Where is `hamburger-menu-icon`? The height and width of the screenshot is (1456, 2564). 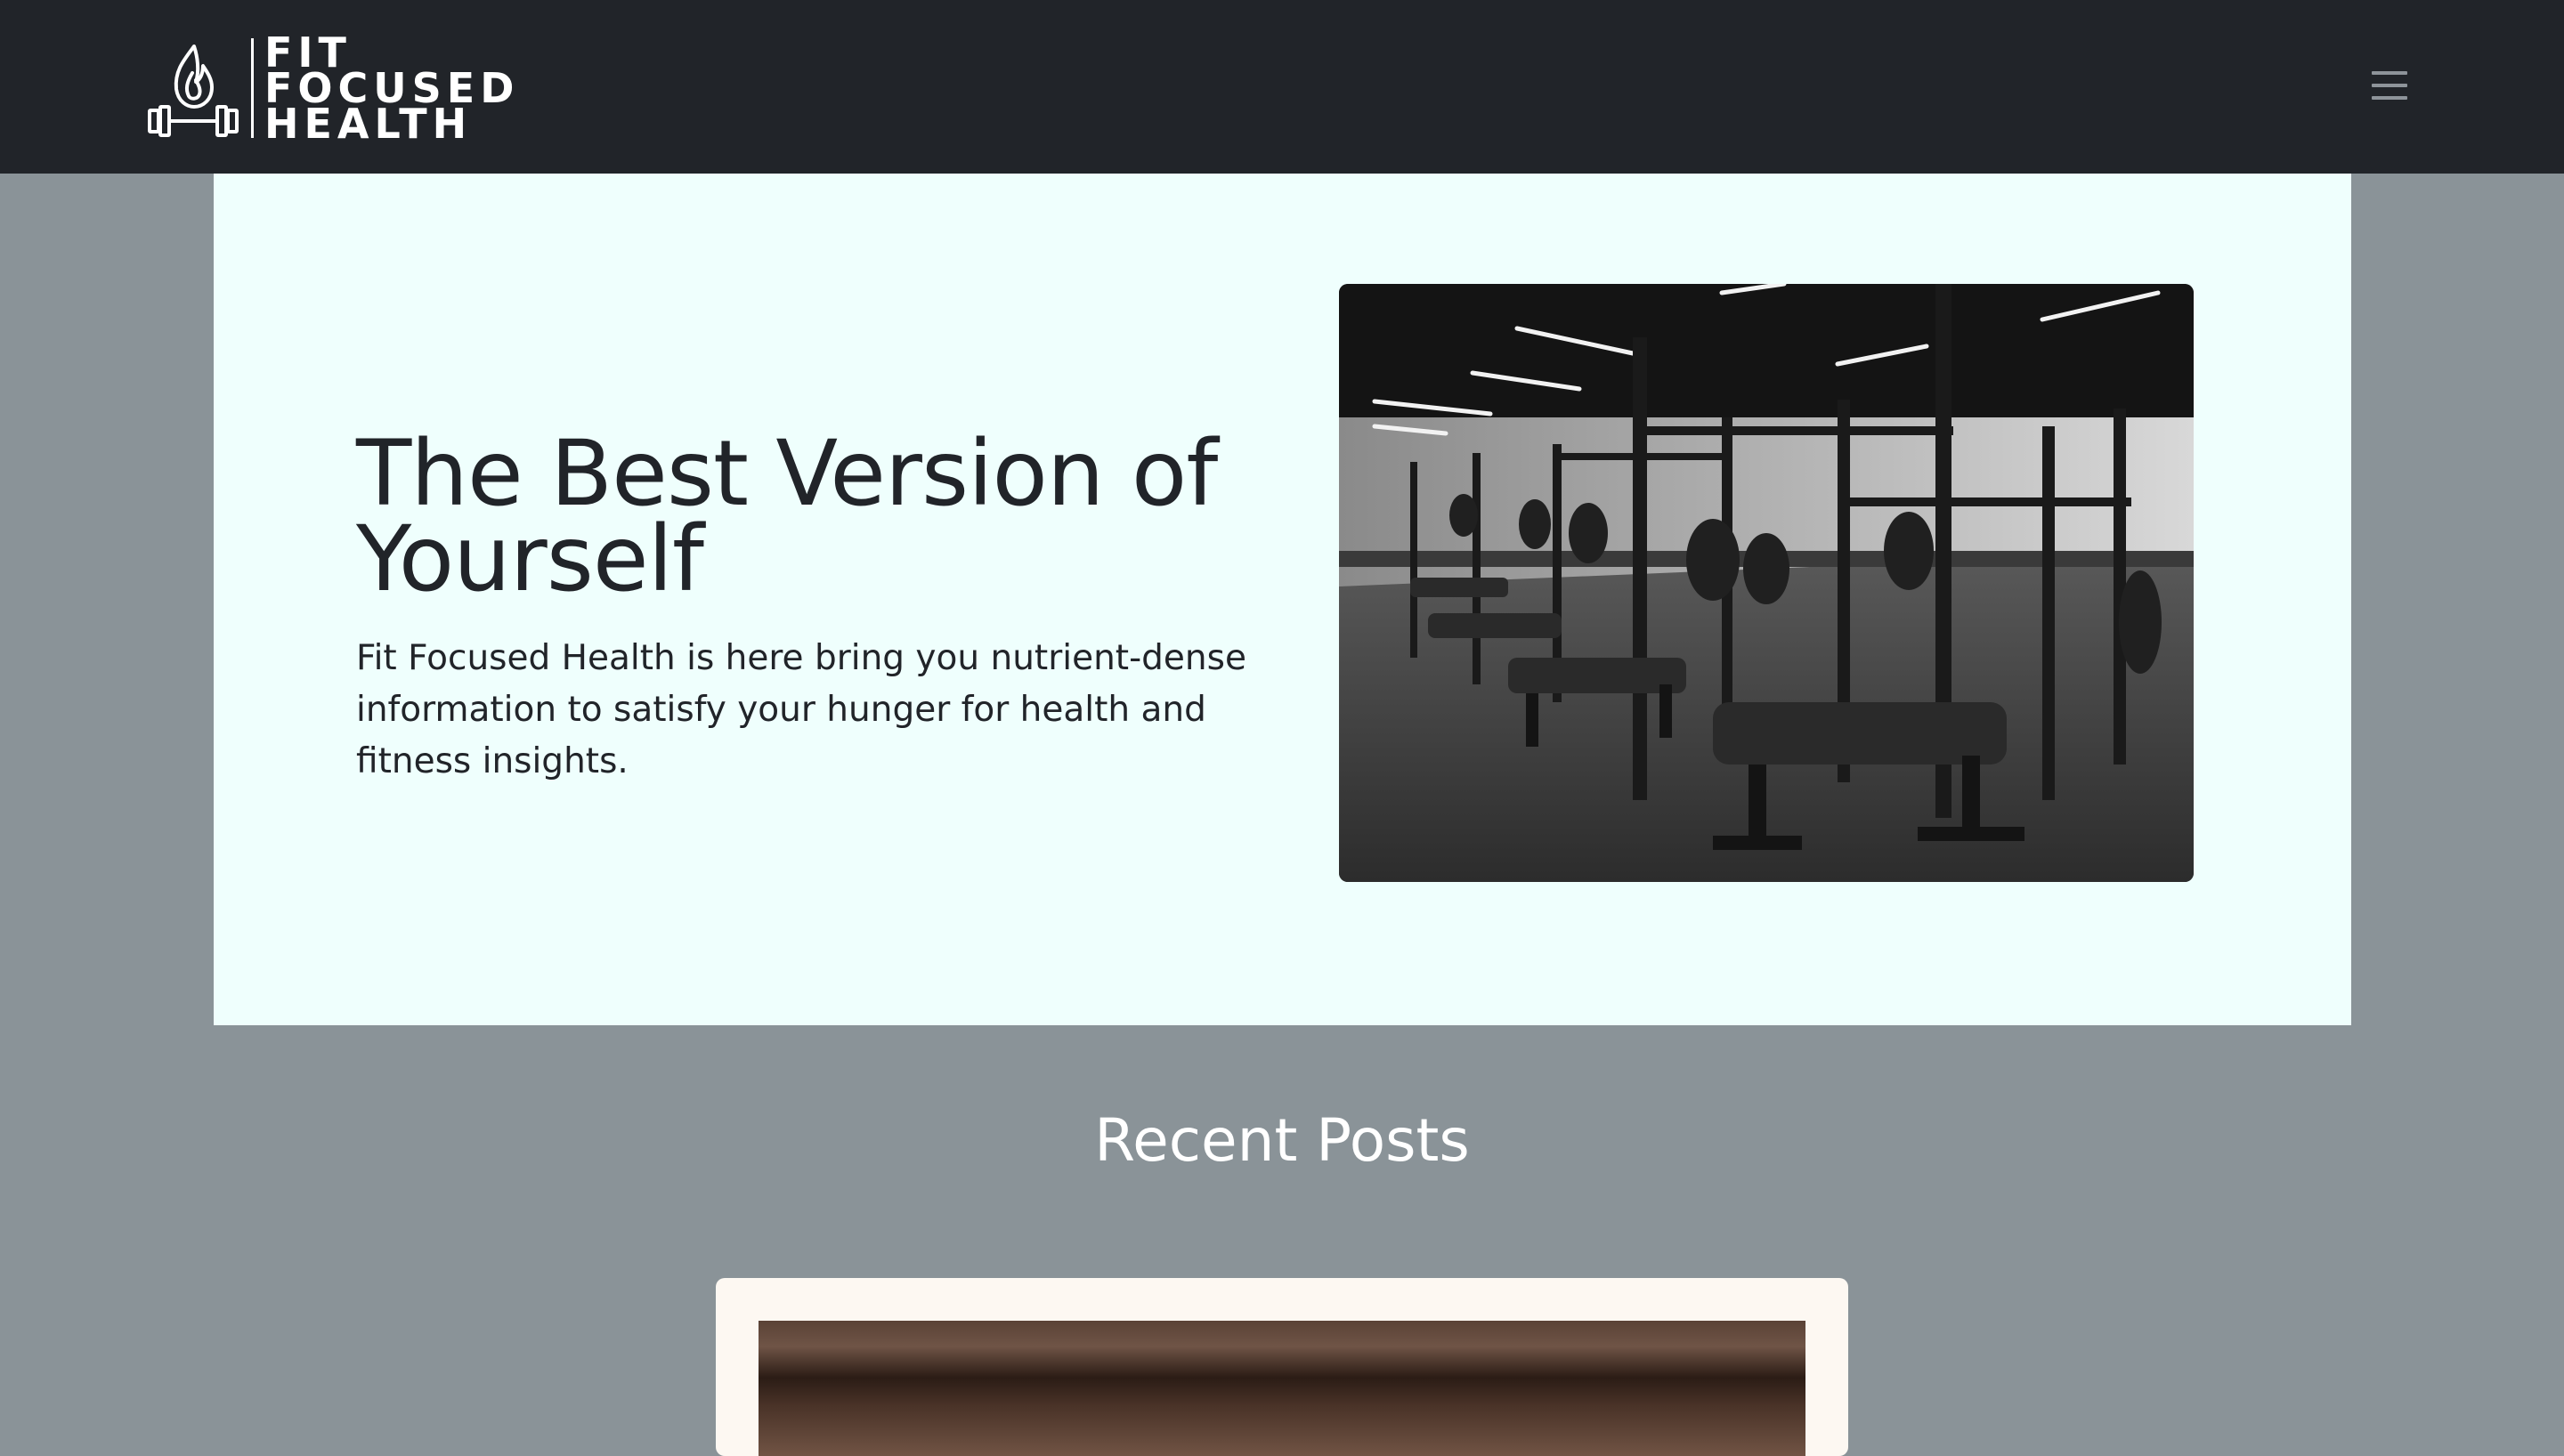
hamburger-menu-icon is located at coordinates (2389, 85).